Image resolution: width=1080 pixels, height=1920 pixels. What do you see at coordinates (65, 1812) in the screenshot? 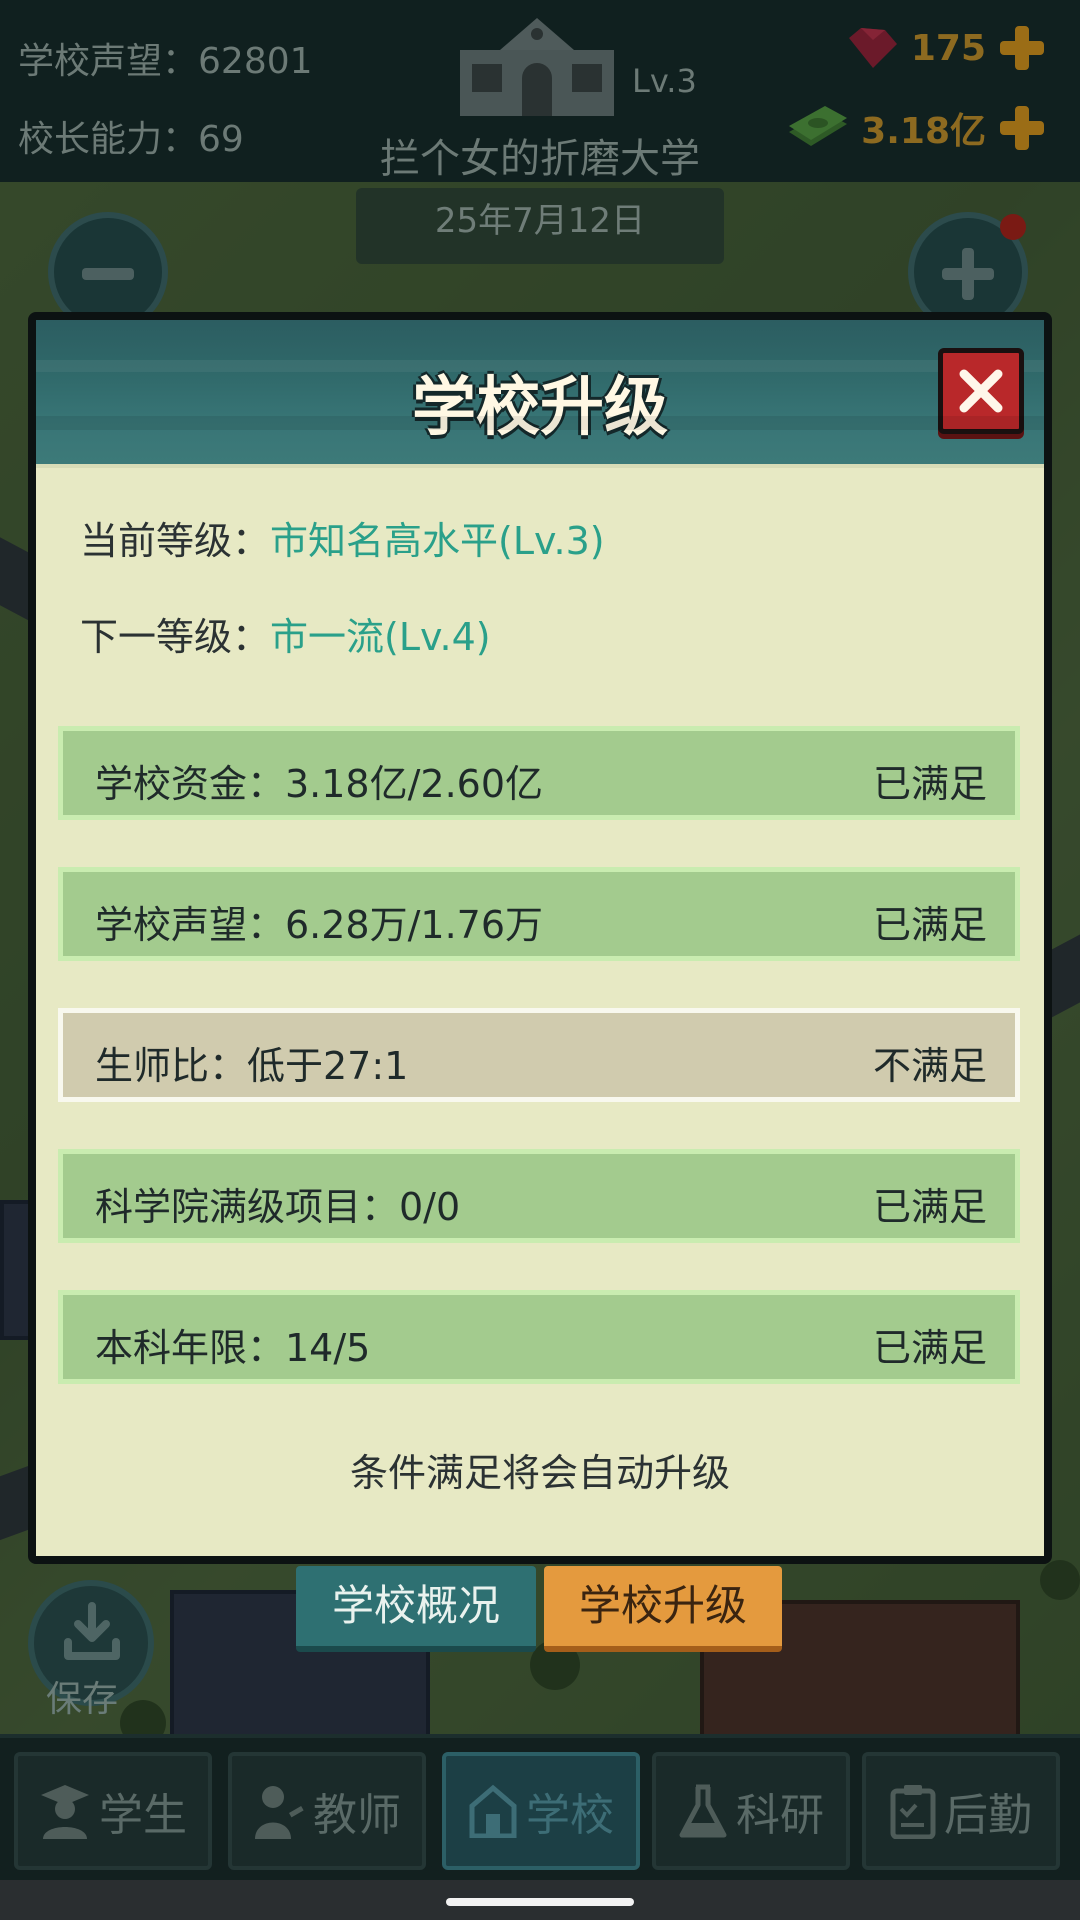
I see `student-icon` at bounding box center [65, 1812].